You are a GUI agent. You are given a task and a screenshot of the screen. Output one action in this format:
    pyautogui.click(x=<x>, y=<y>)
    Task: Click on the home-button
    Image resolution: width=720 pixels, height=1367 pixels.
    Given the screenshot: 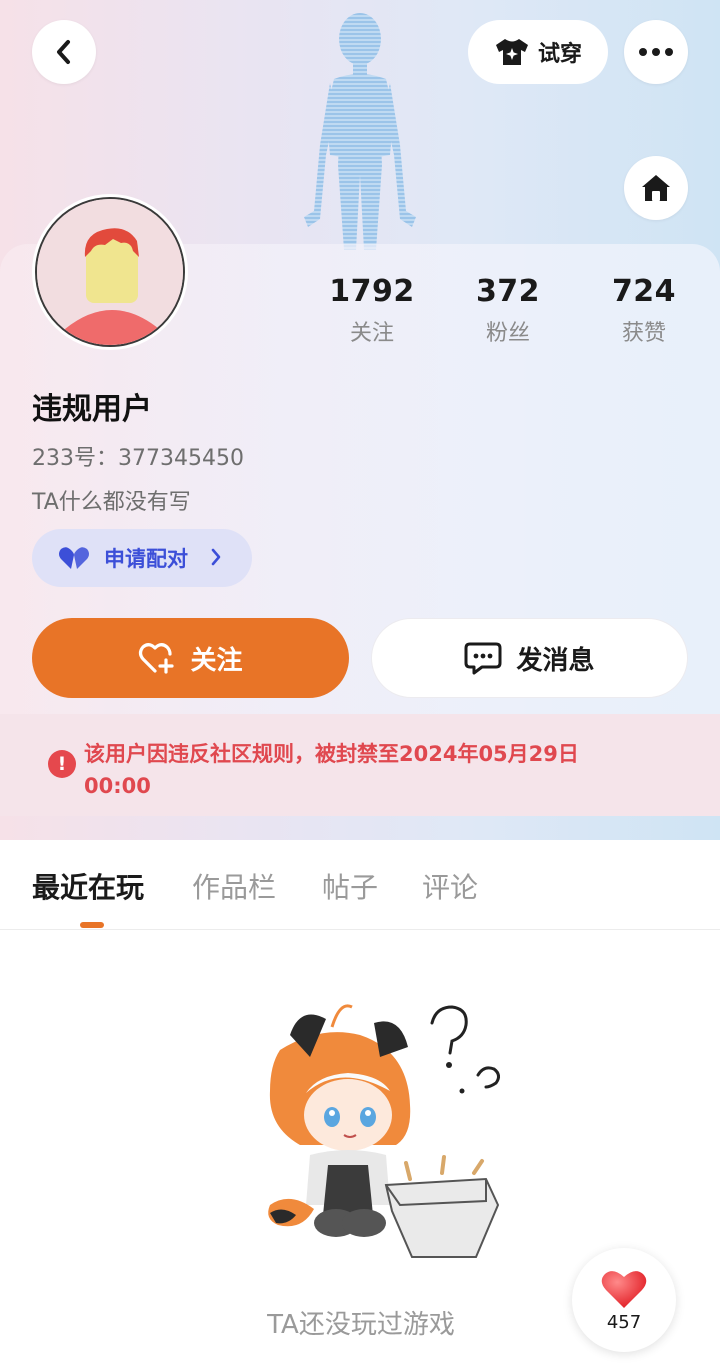 What is the action you would take?
    pyautogui.click(x=656, y=188)
    